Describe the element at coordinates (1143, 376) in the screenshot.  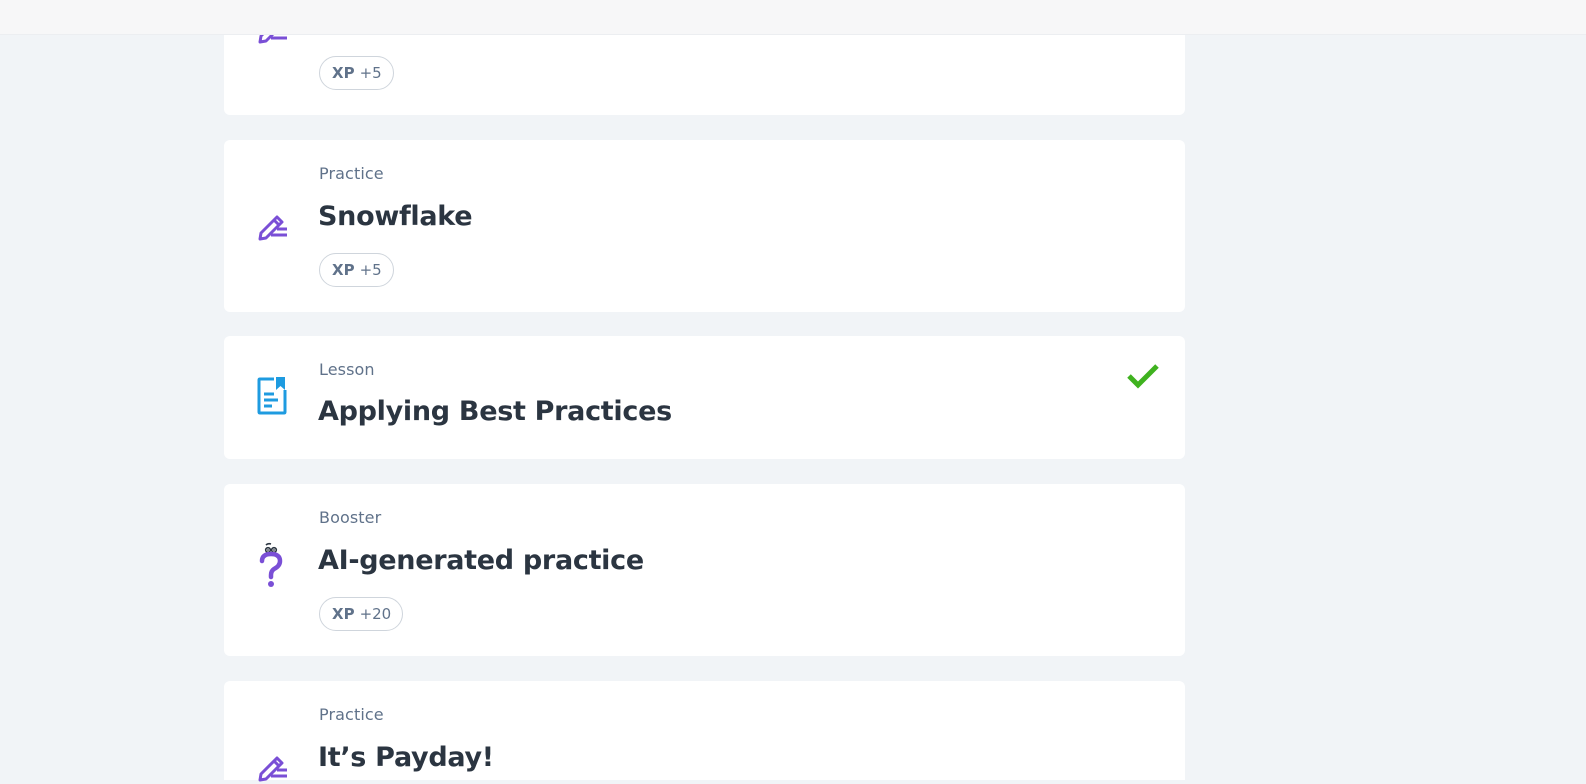
I see `completed-check-icon` at that location.